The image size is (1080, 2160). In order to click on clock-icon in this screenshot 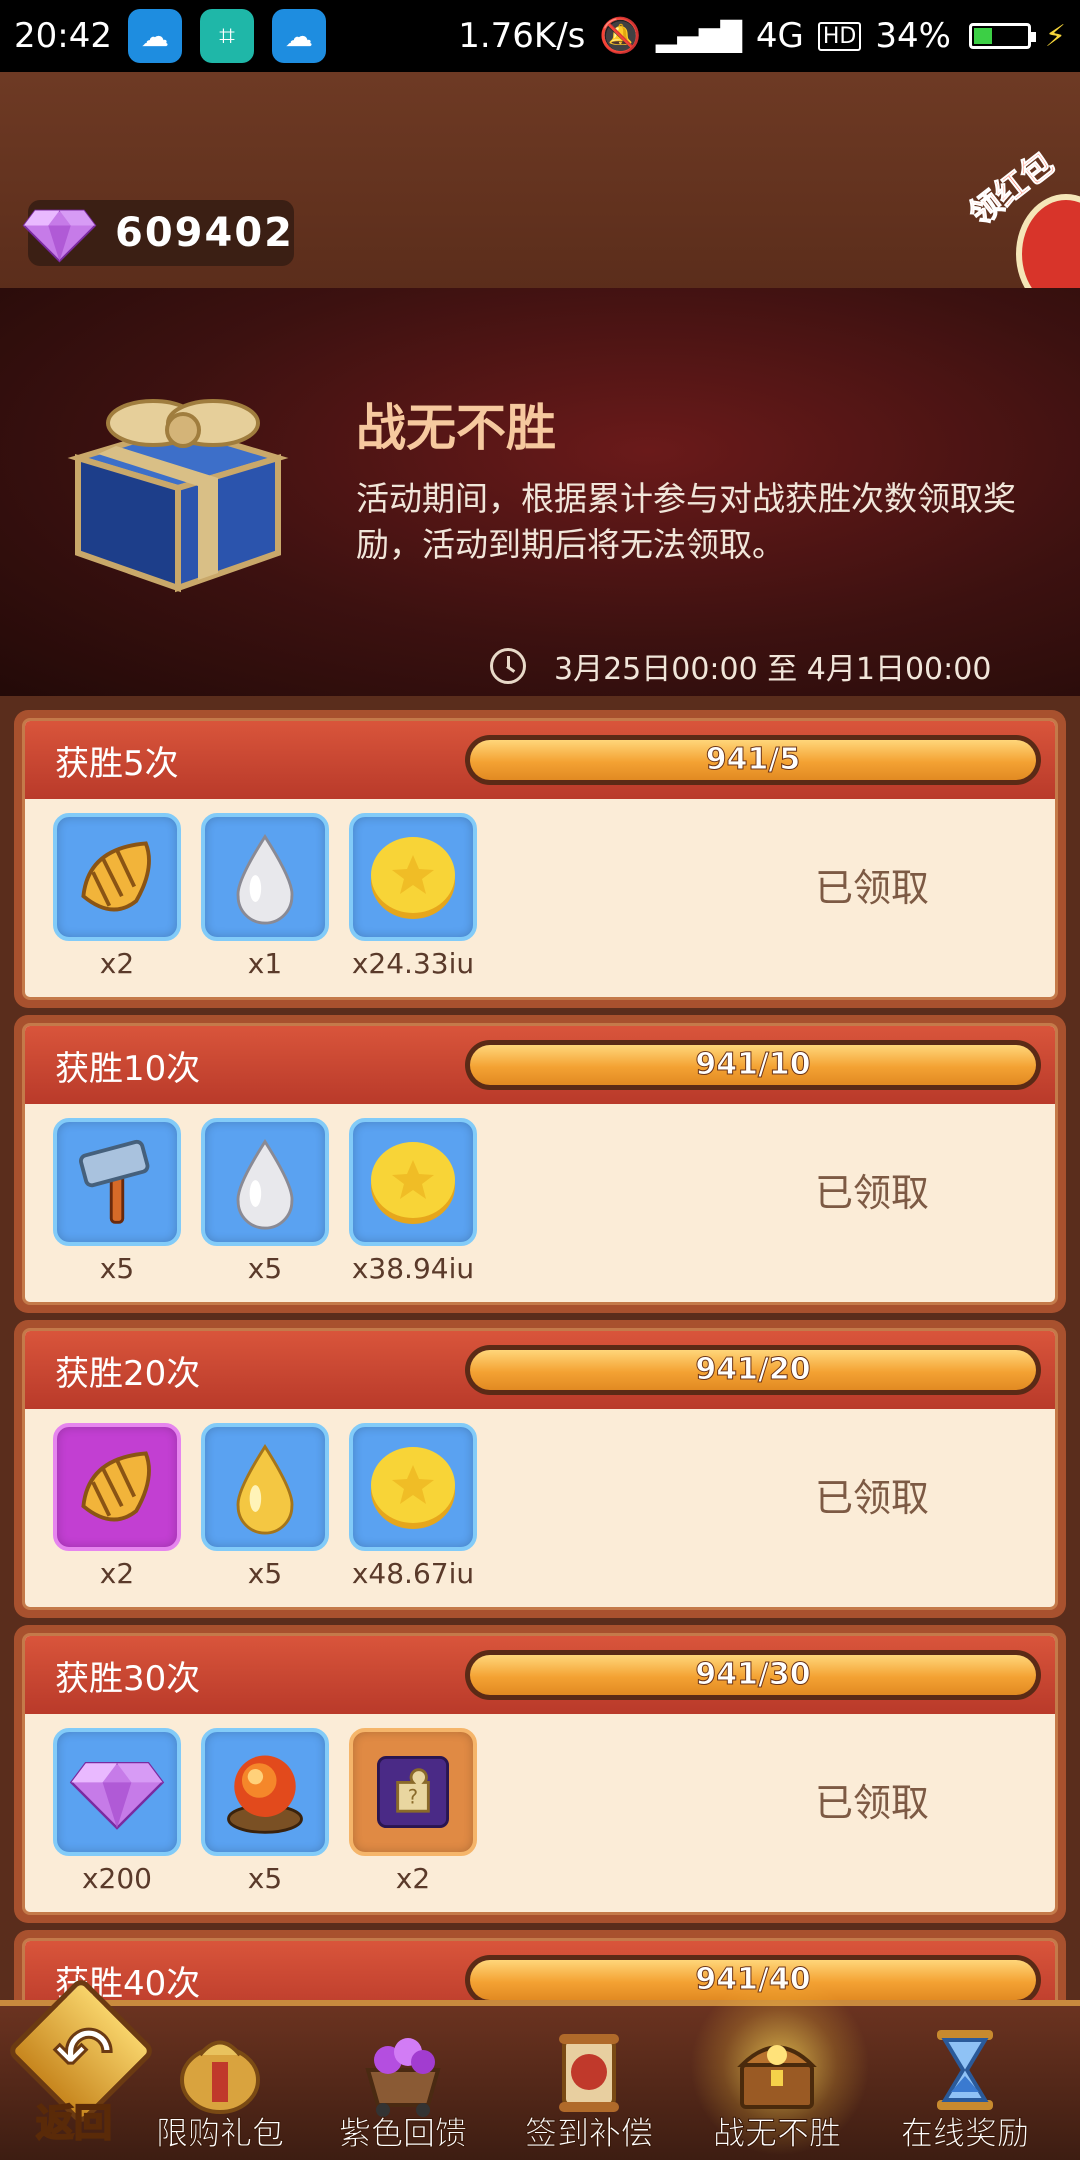, I will do `click(508, 666)`.